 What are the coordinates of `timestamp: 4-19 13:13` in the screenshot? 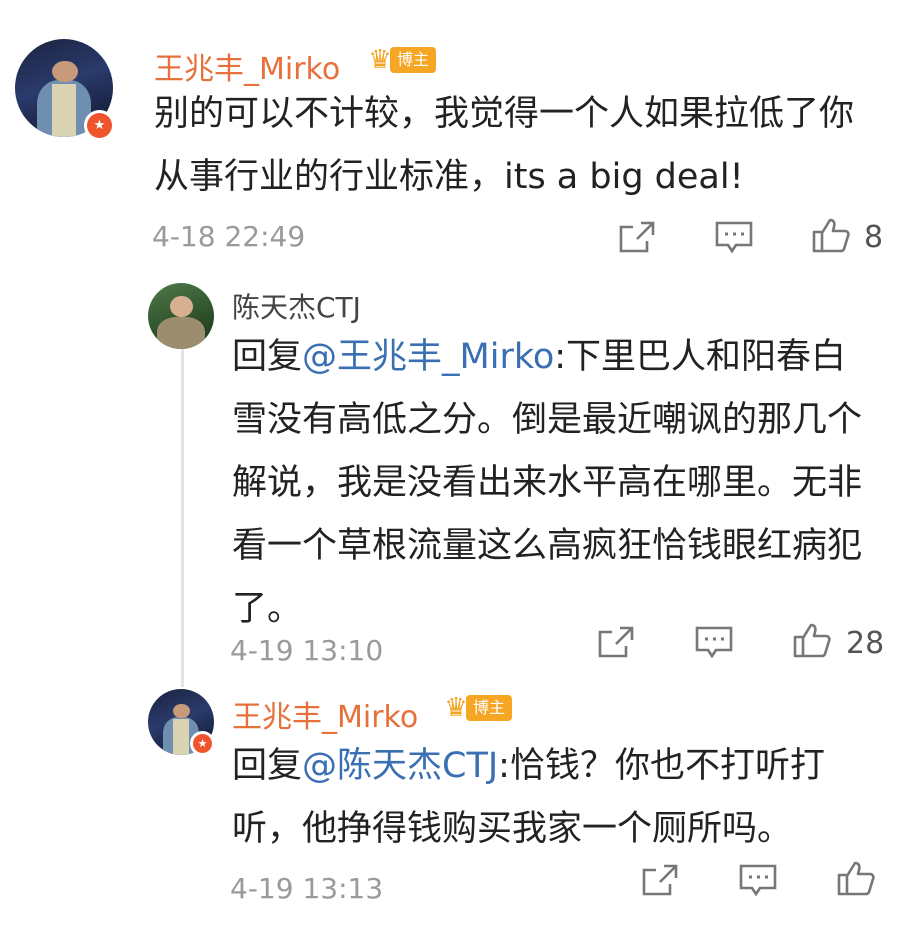 It's located at (307, 888).